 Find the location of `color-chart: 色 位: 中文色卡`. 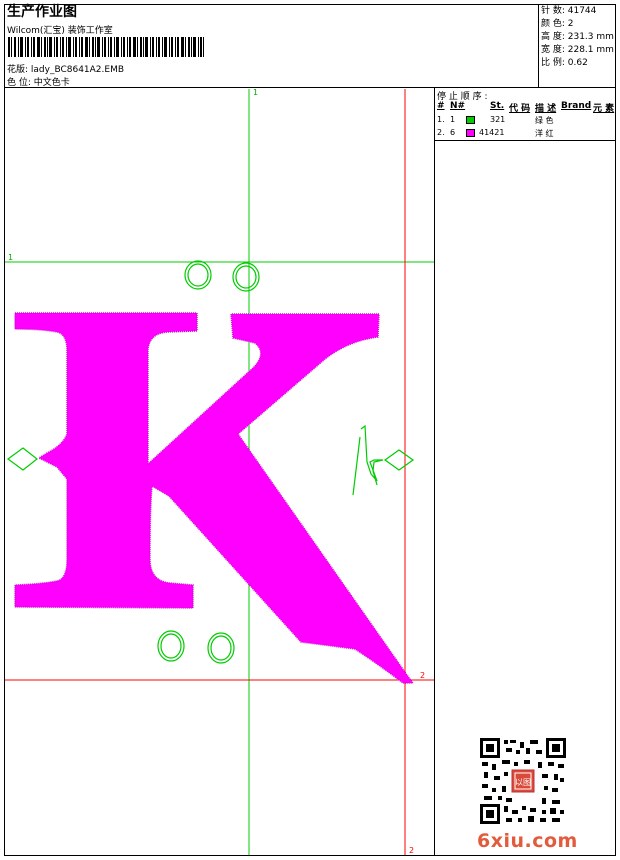

color-chart: 色 位: 中文色卡 is located at coordinates (38, 83).